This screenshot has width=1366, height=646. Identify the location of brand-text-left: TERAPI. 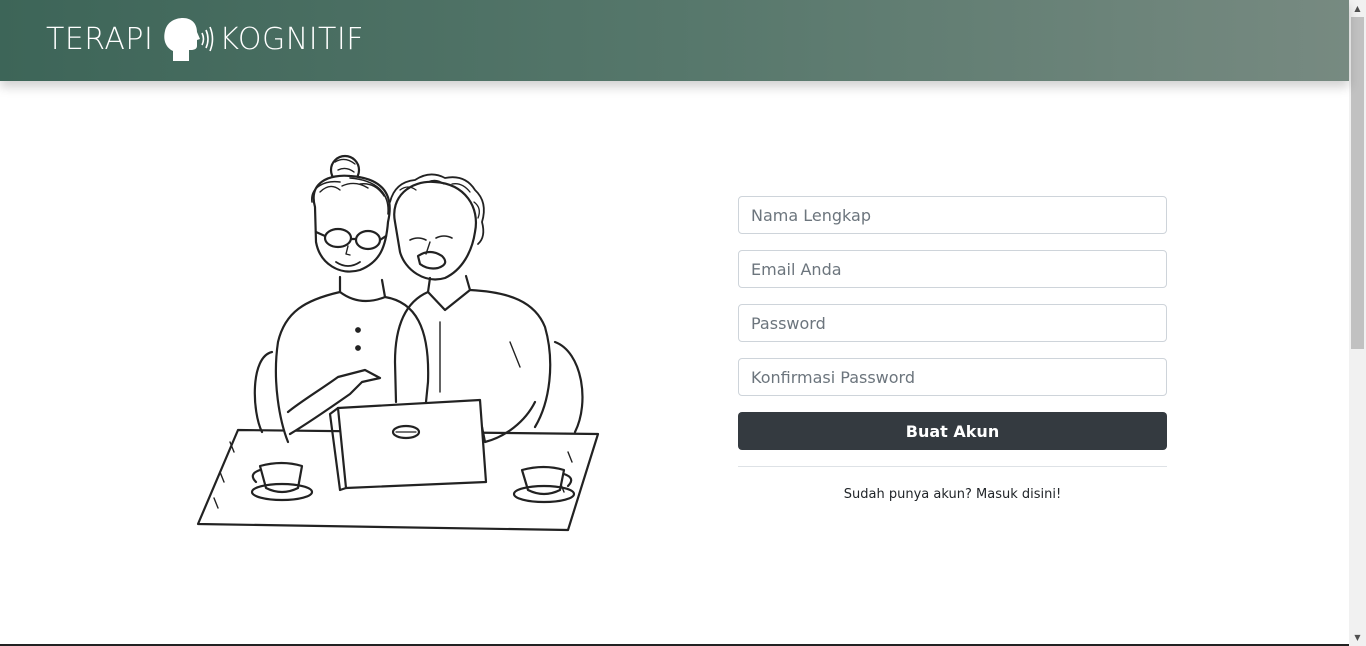
(100, 39).